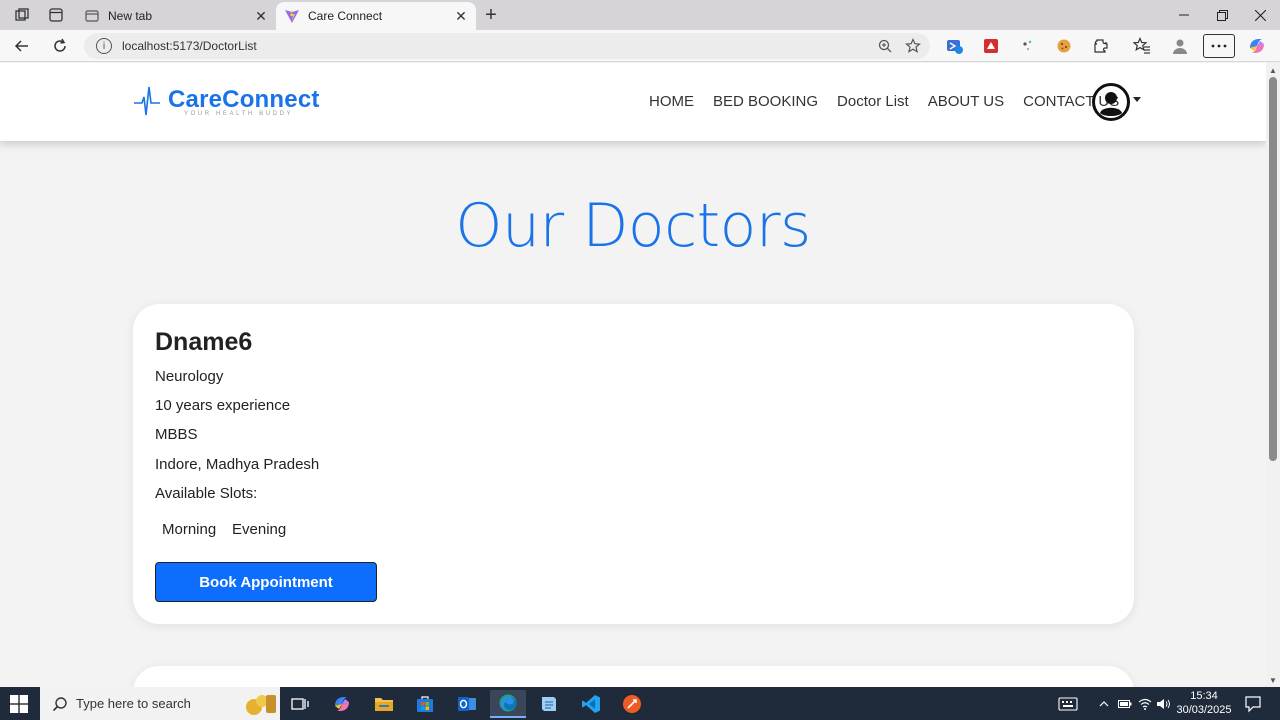  What do you see at coordinates (1253, 704) in the screenshot?
I see `notifications-icon` at bounding box center [1253, 704].